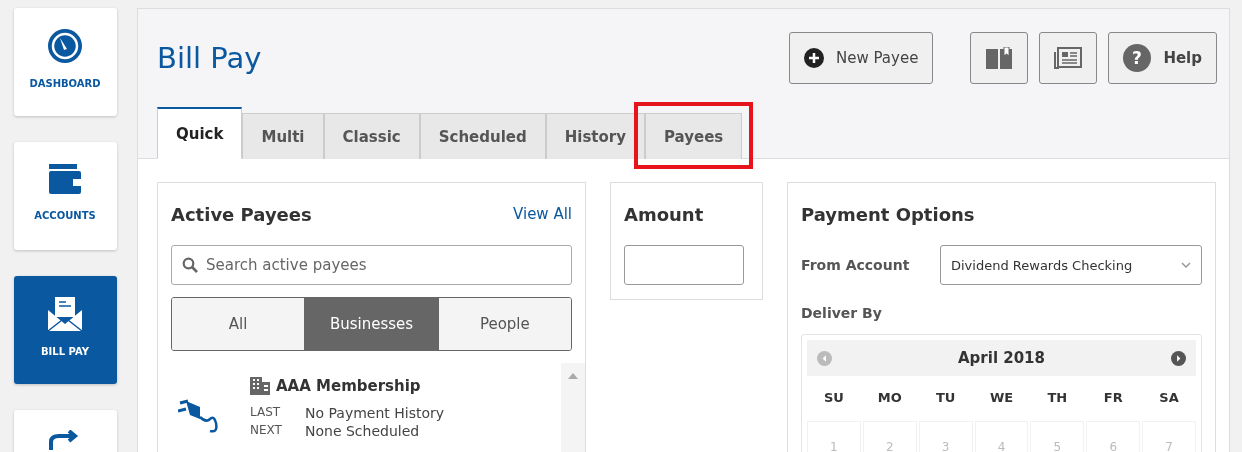 The height and width of the screenshot is (452, 1242). Describe the element at coordinates (889, 398) in the screenshot. I see `weekday-label: MO` at that location.